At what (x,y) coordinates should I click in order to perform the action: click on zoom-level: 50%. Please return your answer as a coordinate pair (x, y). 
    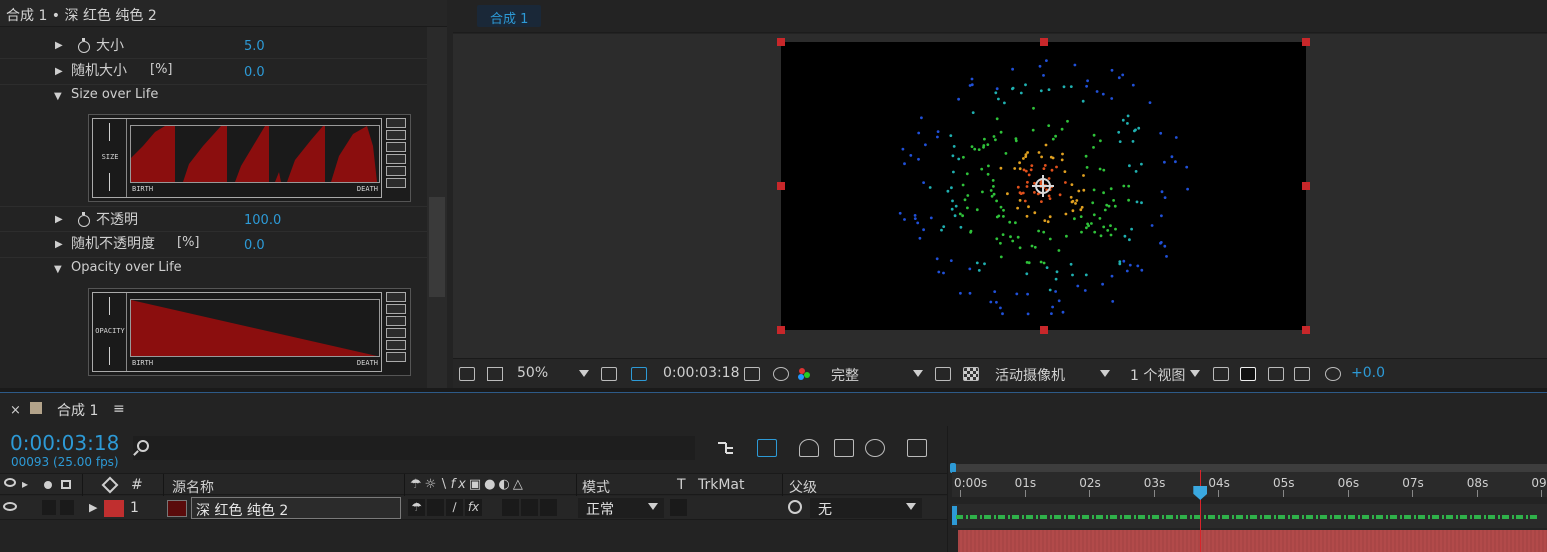
    Looking at the image, I should click on (532, 373).